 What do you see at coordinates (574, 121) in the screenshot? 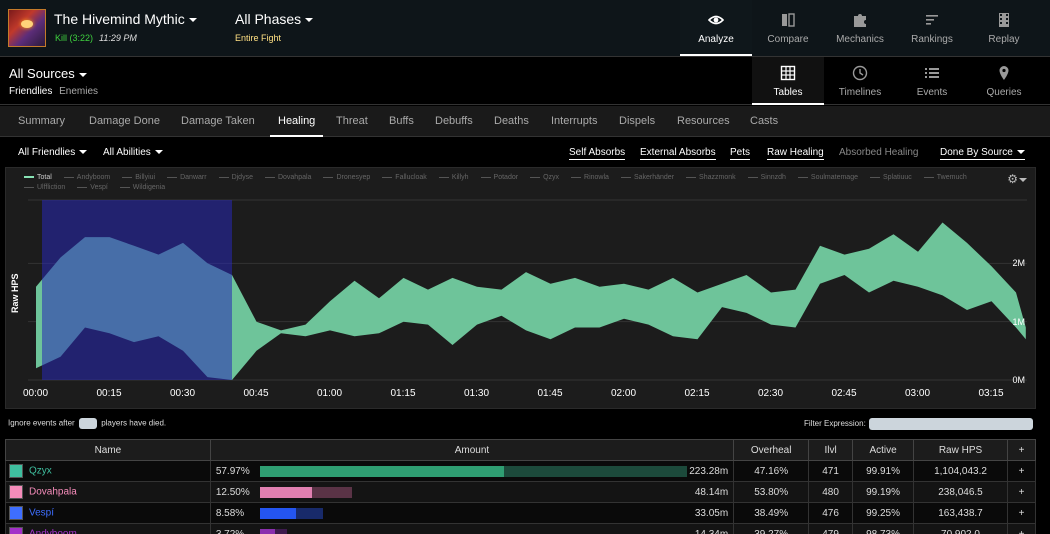
I see `tab-interrupts: Interrupts` at bounding box center [574, 121].